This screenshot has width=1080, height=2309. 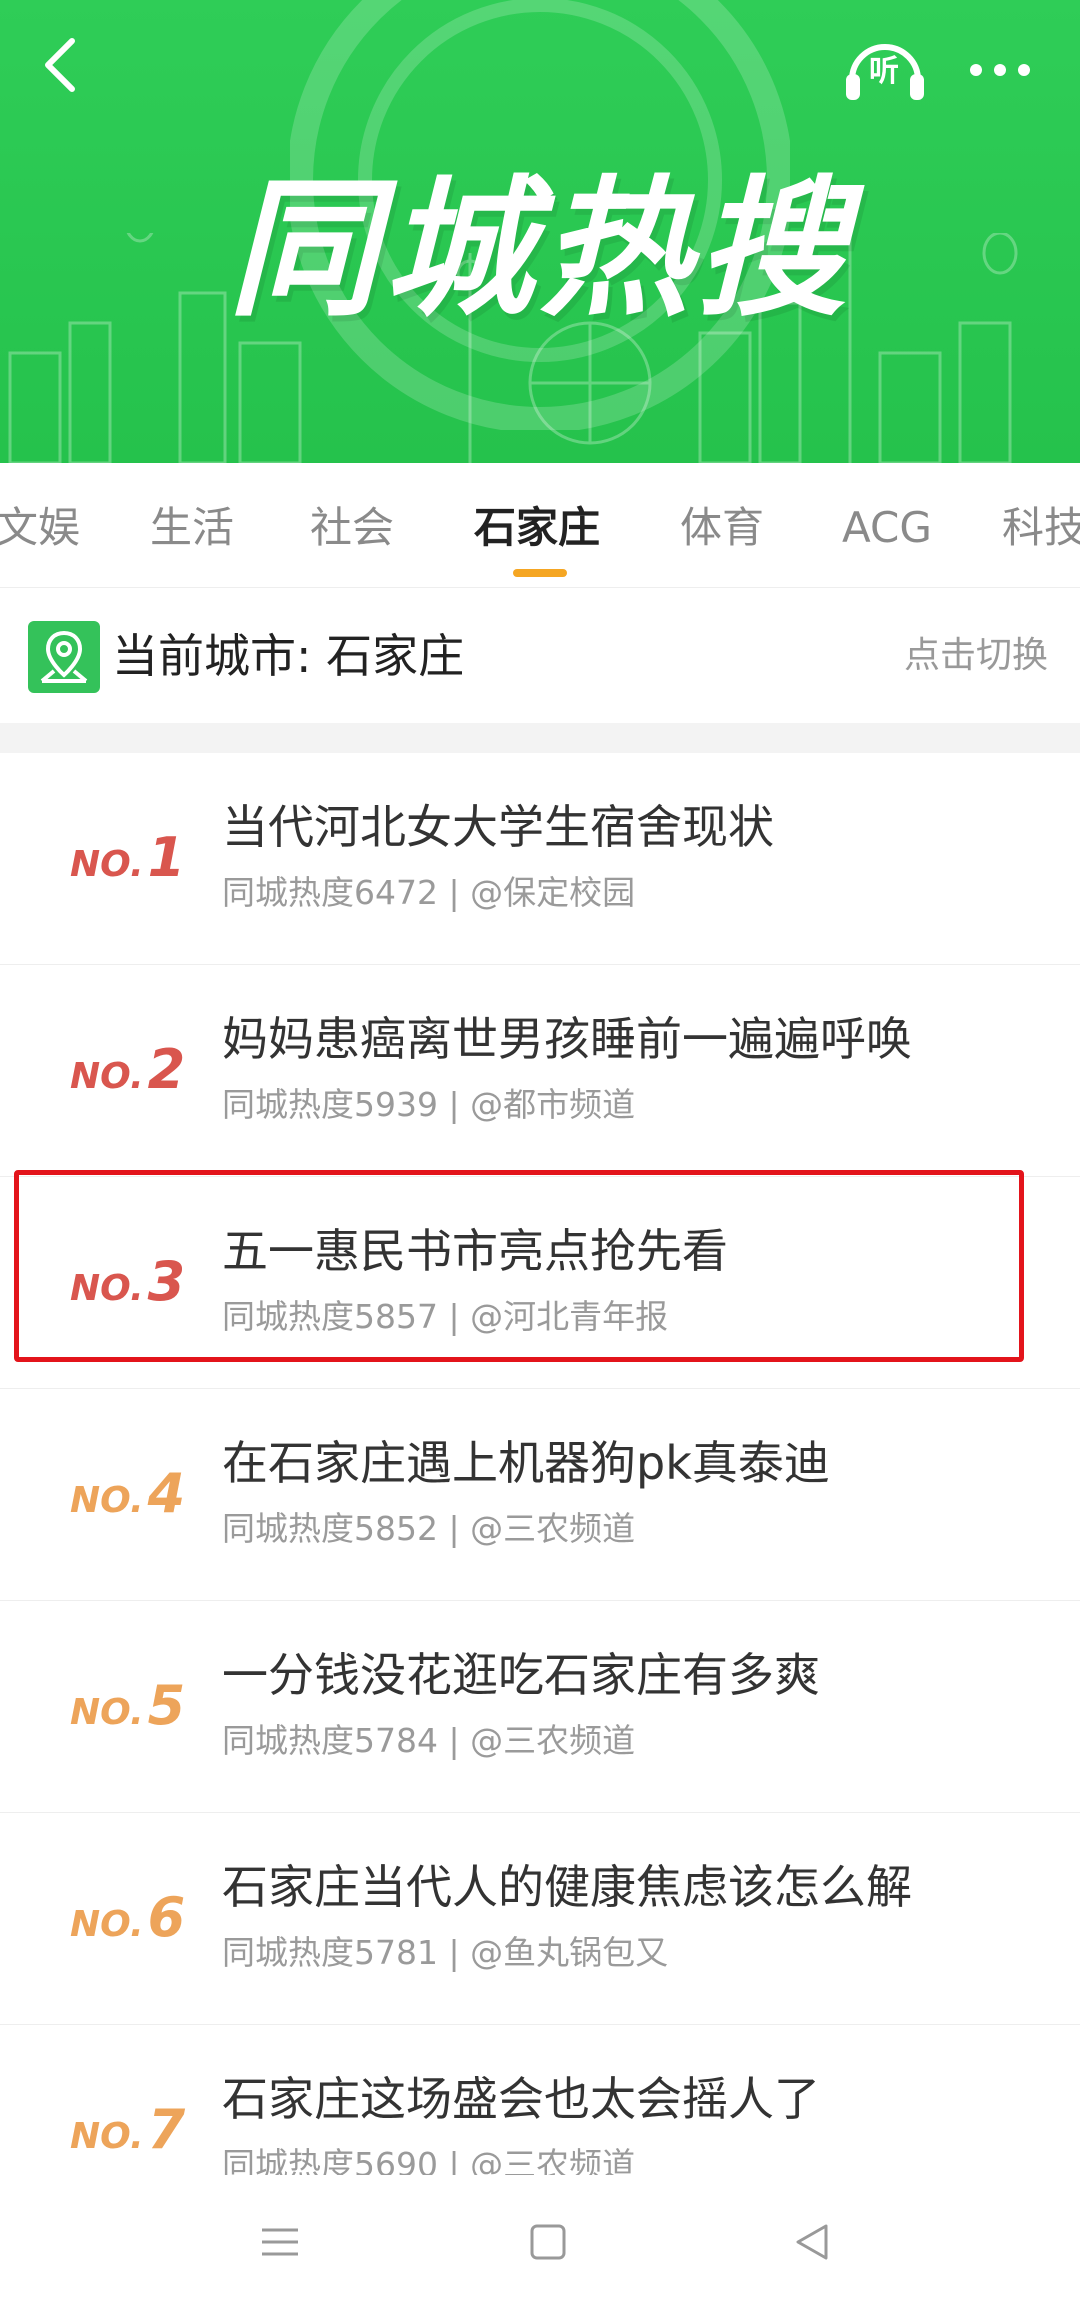 I want to click on listen-button: 听, so click(x=885, y=70).